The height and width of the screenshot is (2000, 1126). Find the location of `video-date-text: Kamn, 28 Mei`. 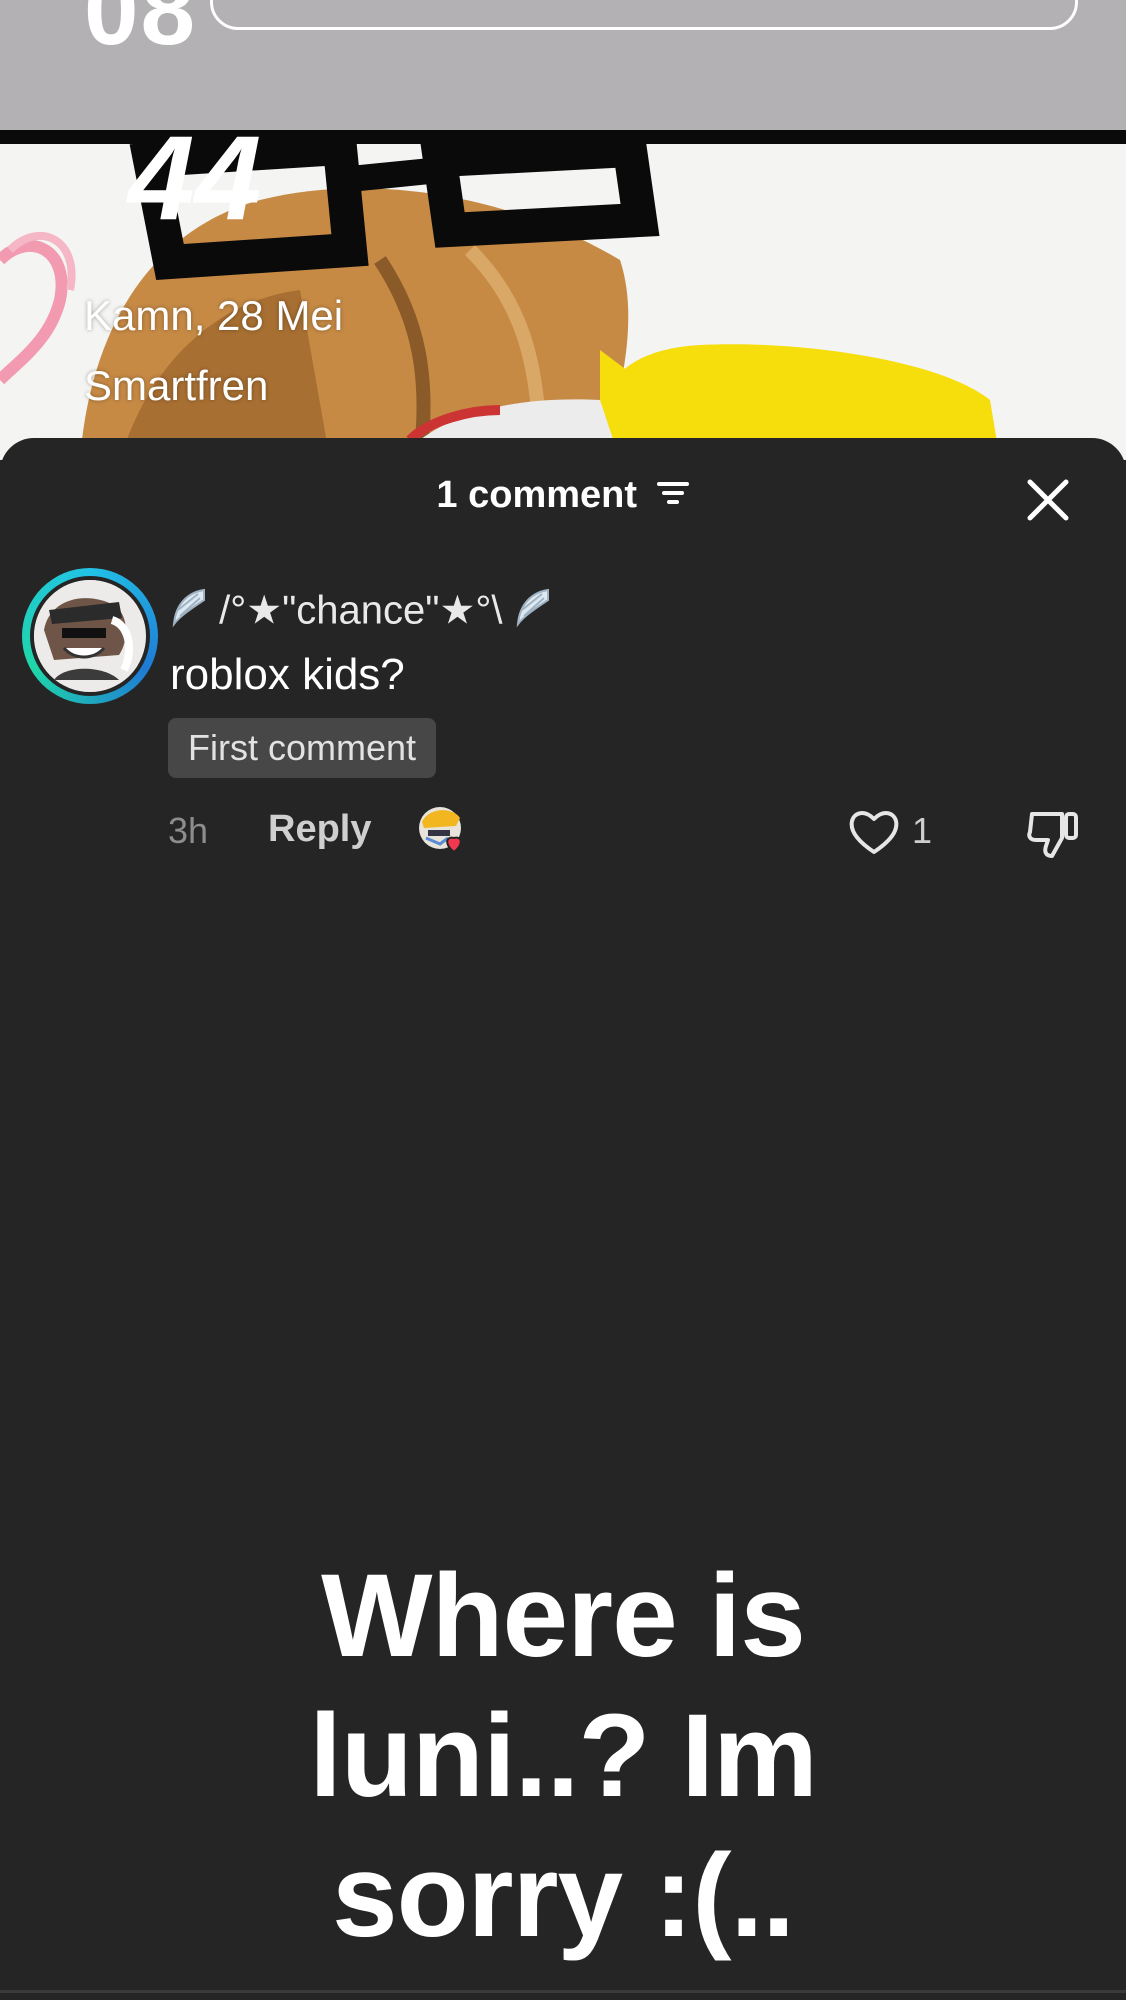

video-date-text: Kamn, 28 Mei is located at coordinates (214, 315).